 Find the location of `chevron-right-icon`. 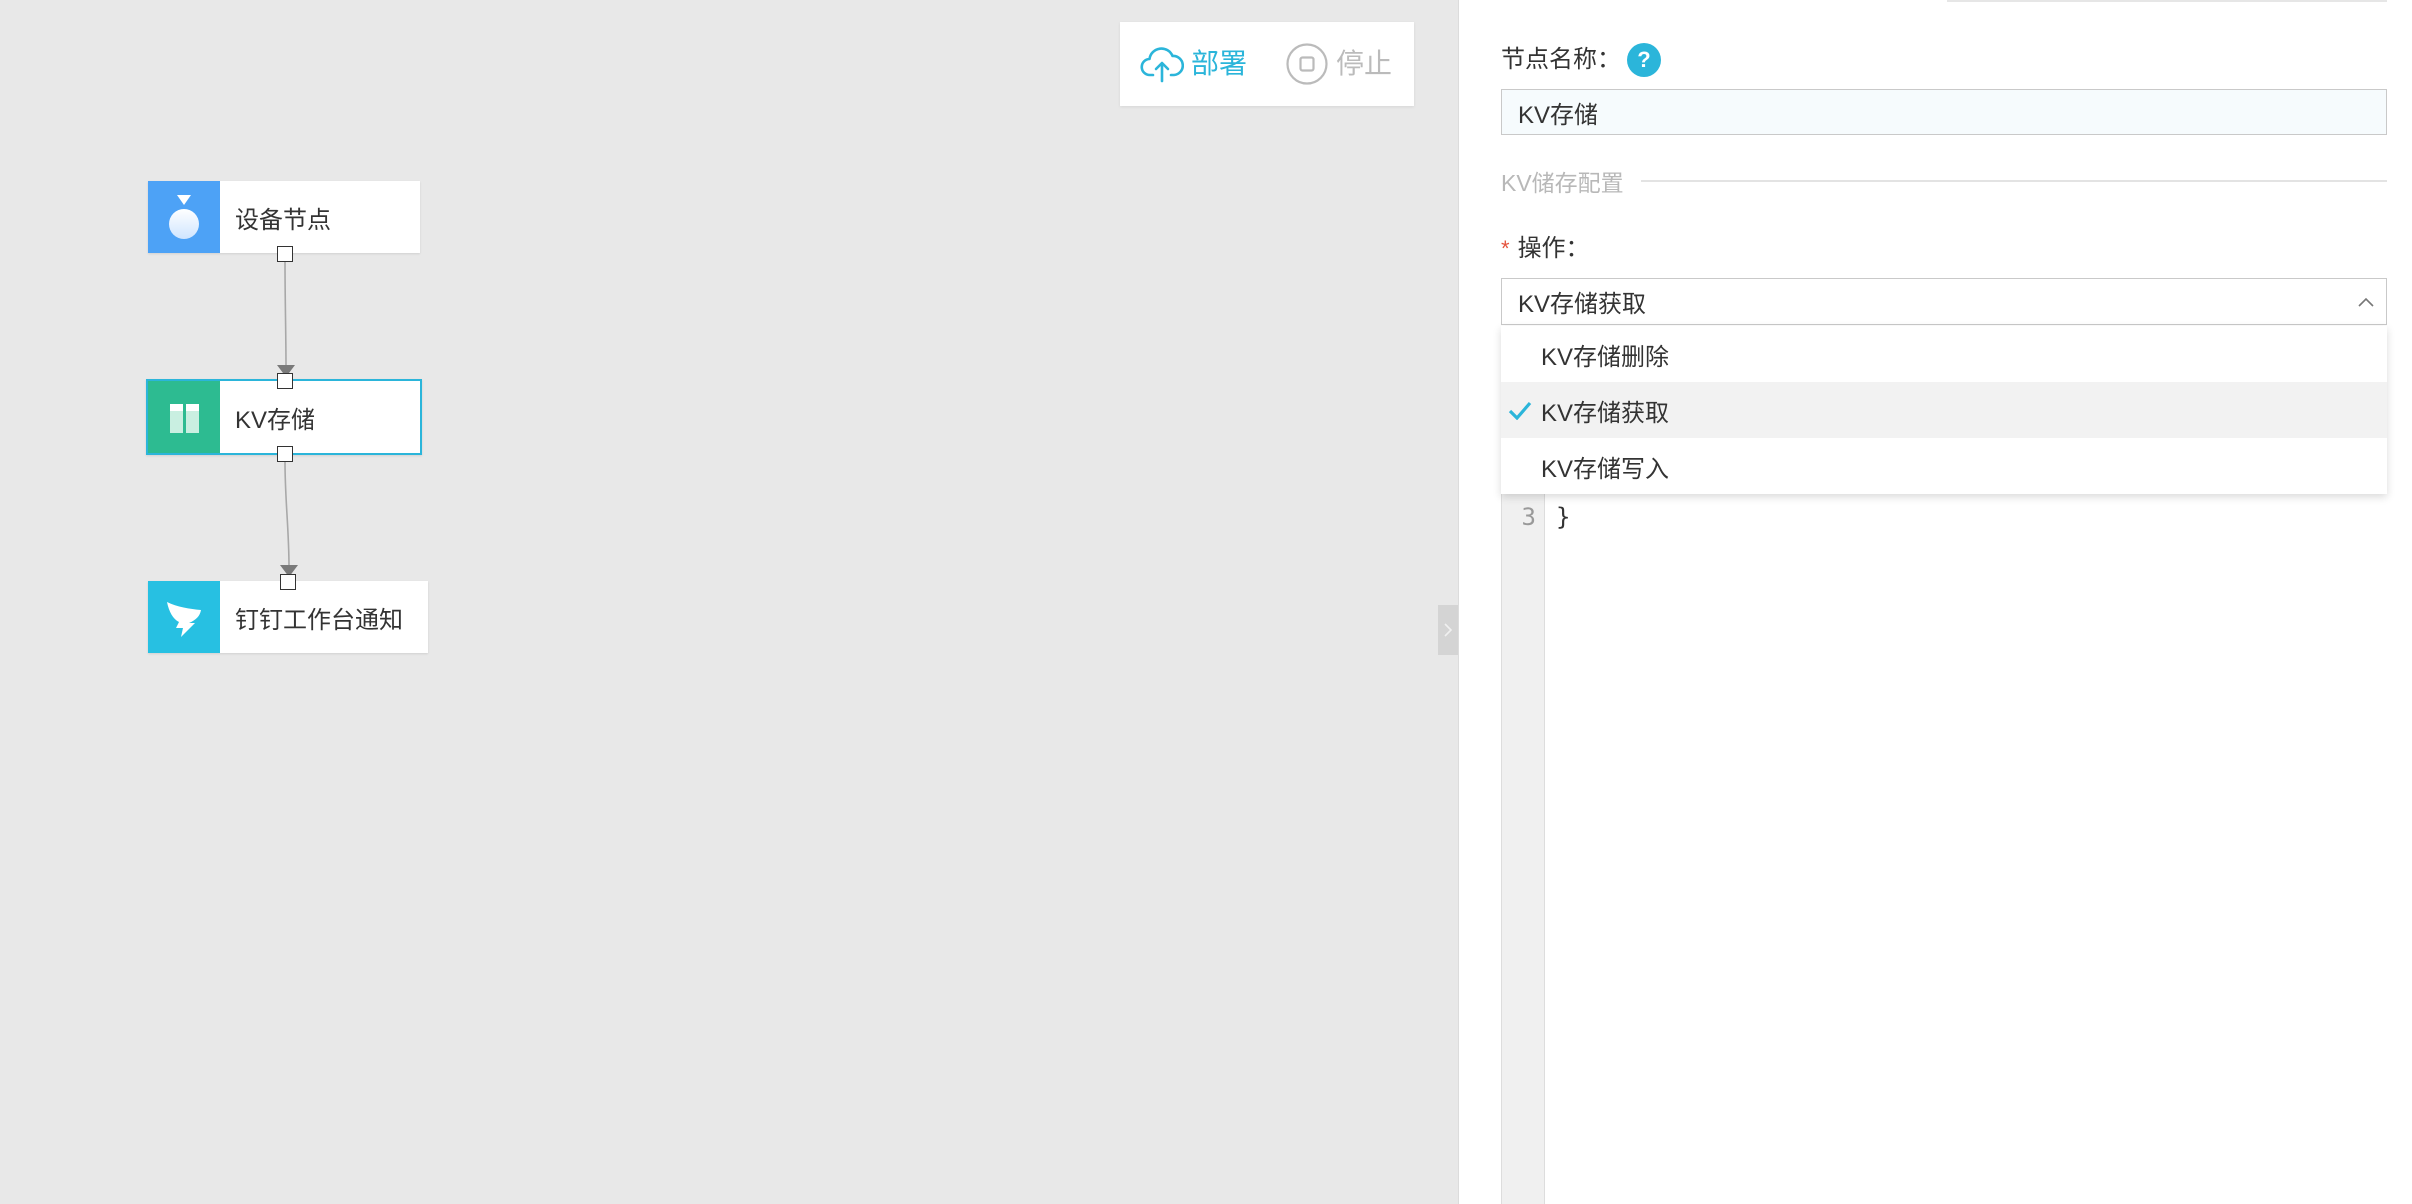

chevron-right-icon is located at coordinates (1448, 630).